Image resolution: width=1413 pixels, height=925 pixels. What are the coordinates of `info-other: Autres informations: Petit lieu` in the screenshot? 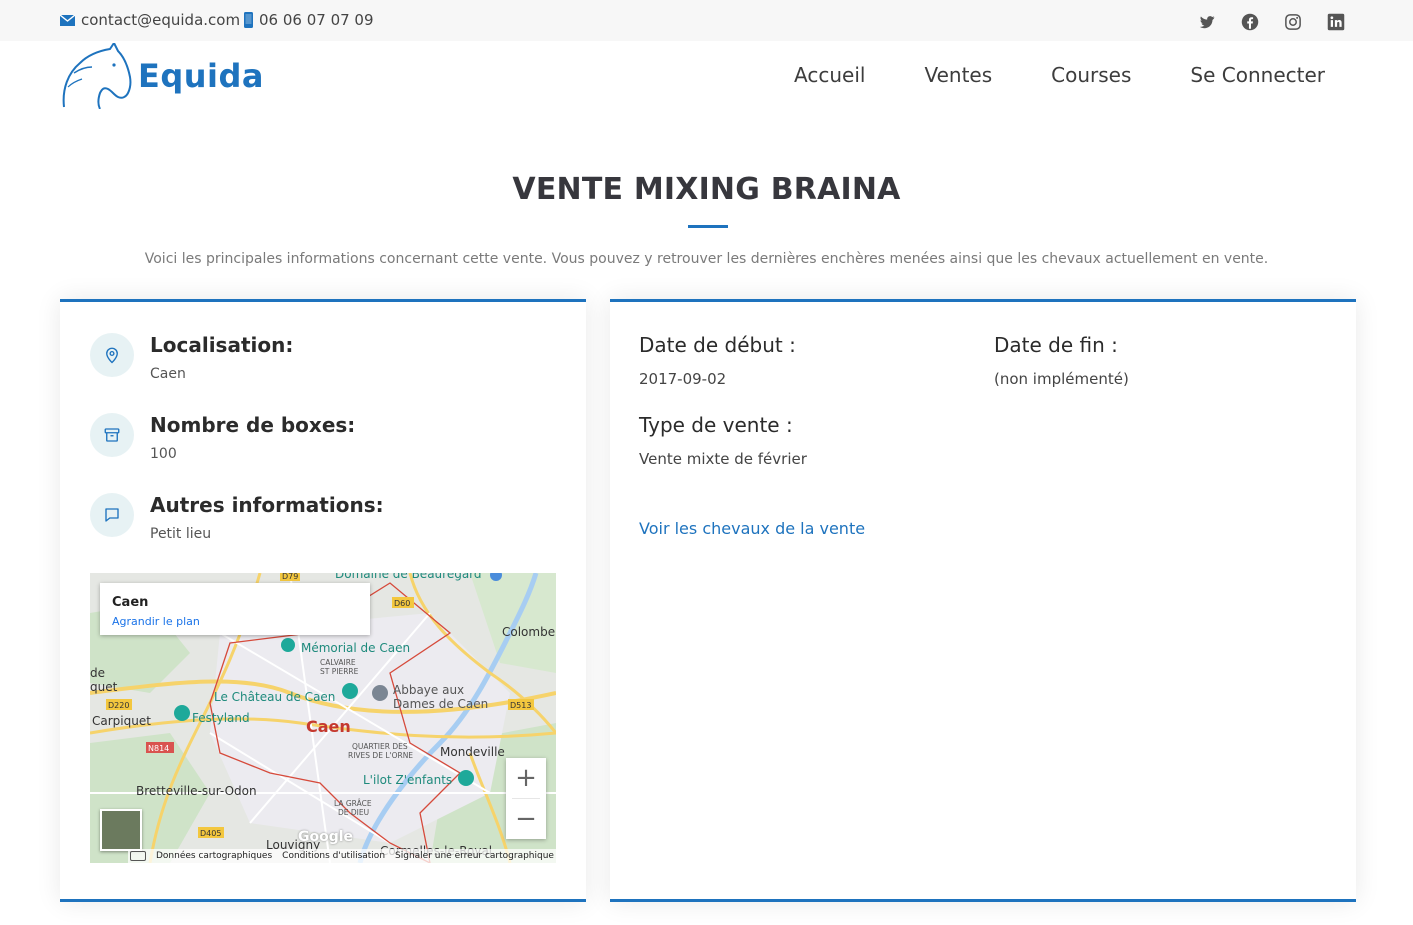 It's located at (325, 523).